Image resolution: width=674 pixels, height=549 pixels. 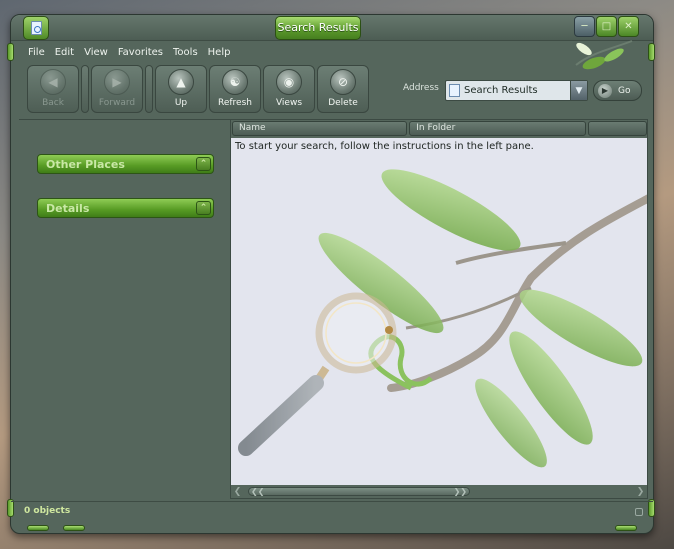 What do you see at coordinates (36, 53) in the screenshot?
I see `menu-file: File` at bounding box center [36, 53].